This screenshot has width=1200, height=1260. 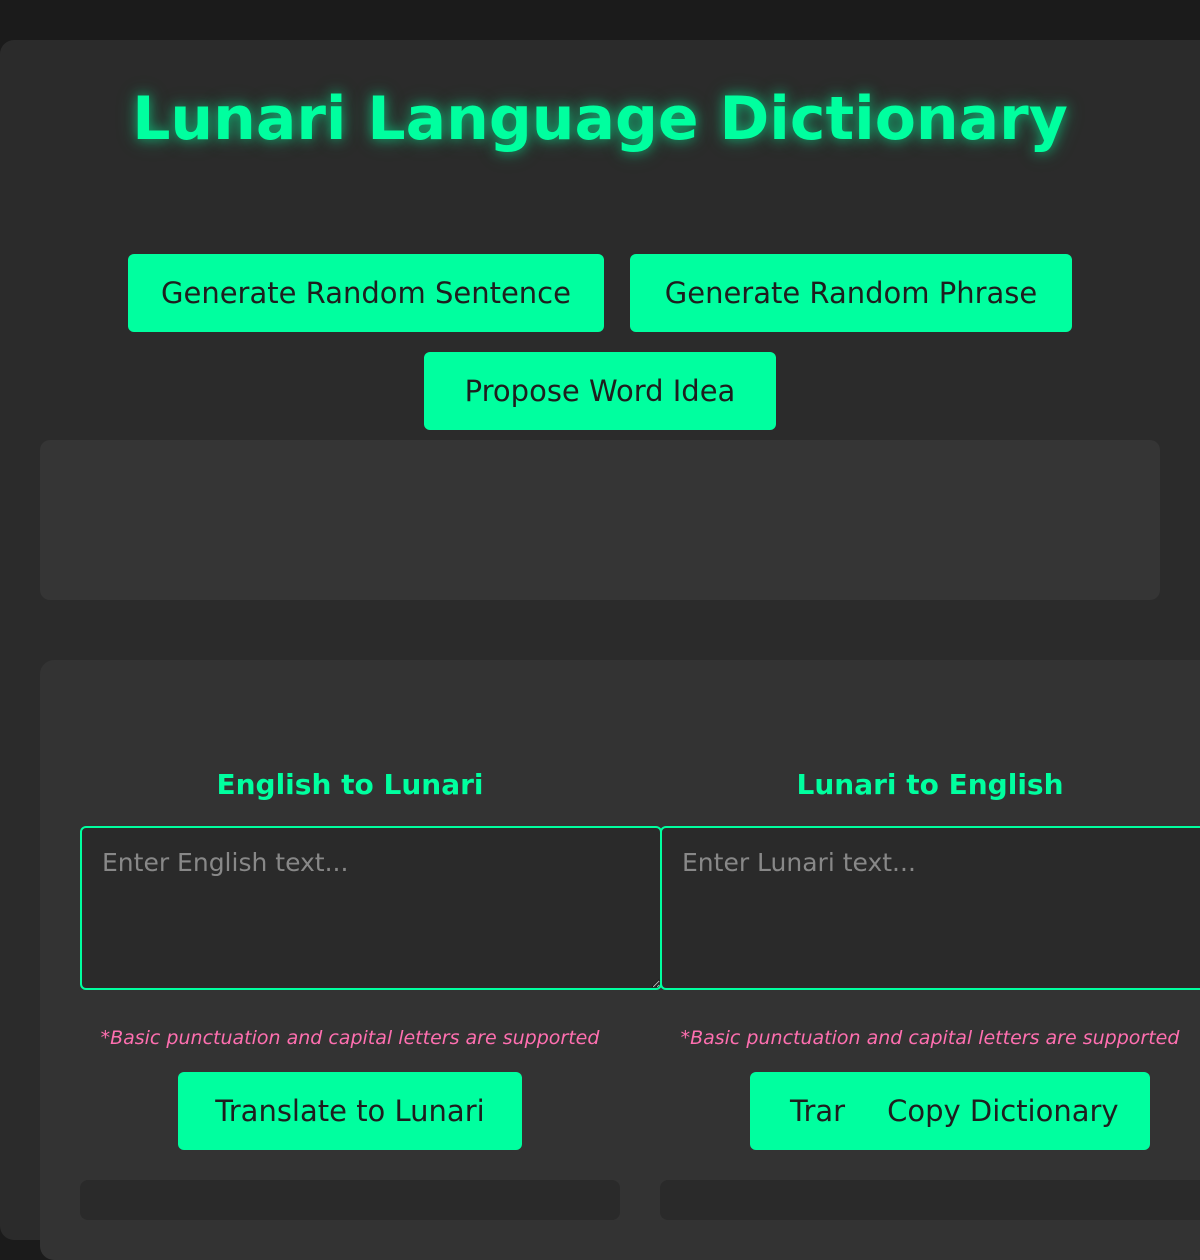 I want to click on lunari-to-english-title: Lunari to English, so click(x=930, y=784).